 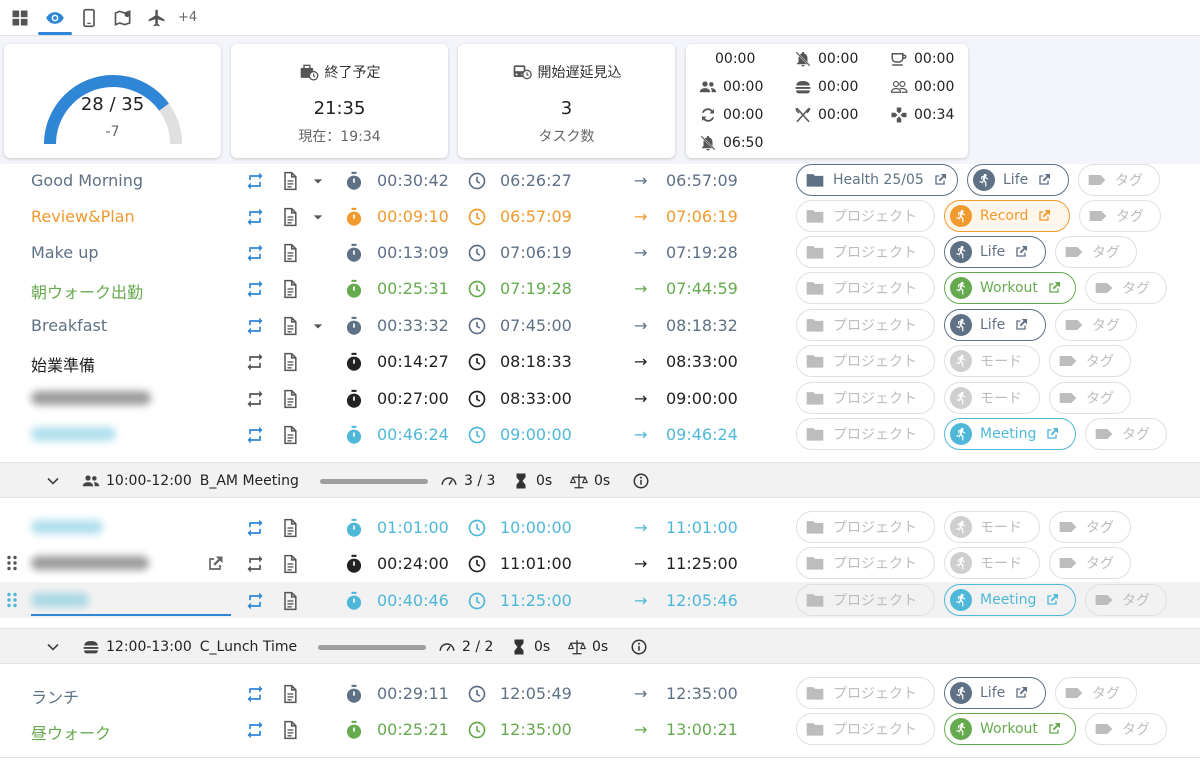 What do you see at coordinates (55, 18) in the screenshot?
I see `eye-icon` at bounding box center [55, 18].